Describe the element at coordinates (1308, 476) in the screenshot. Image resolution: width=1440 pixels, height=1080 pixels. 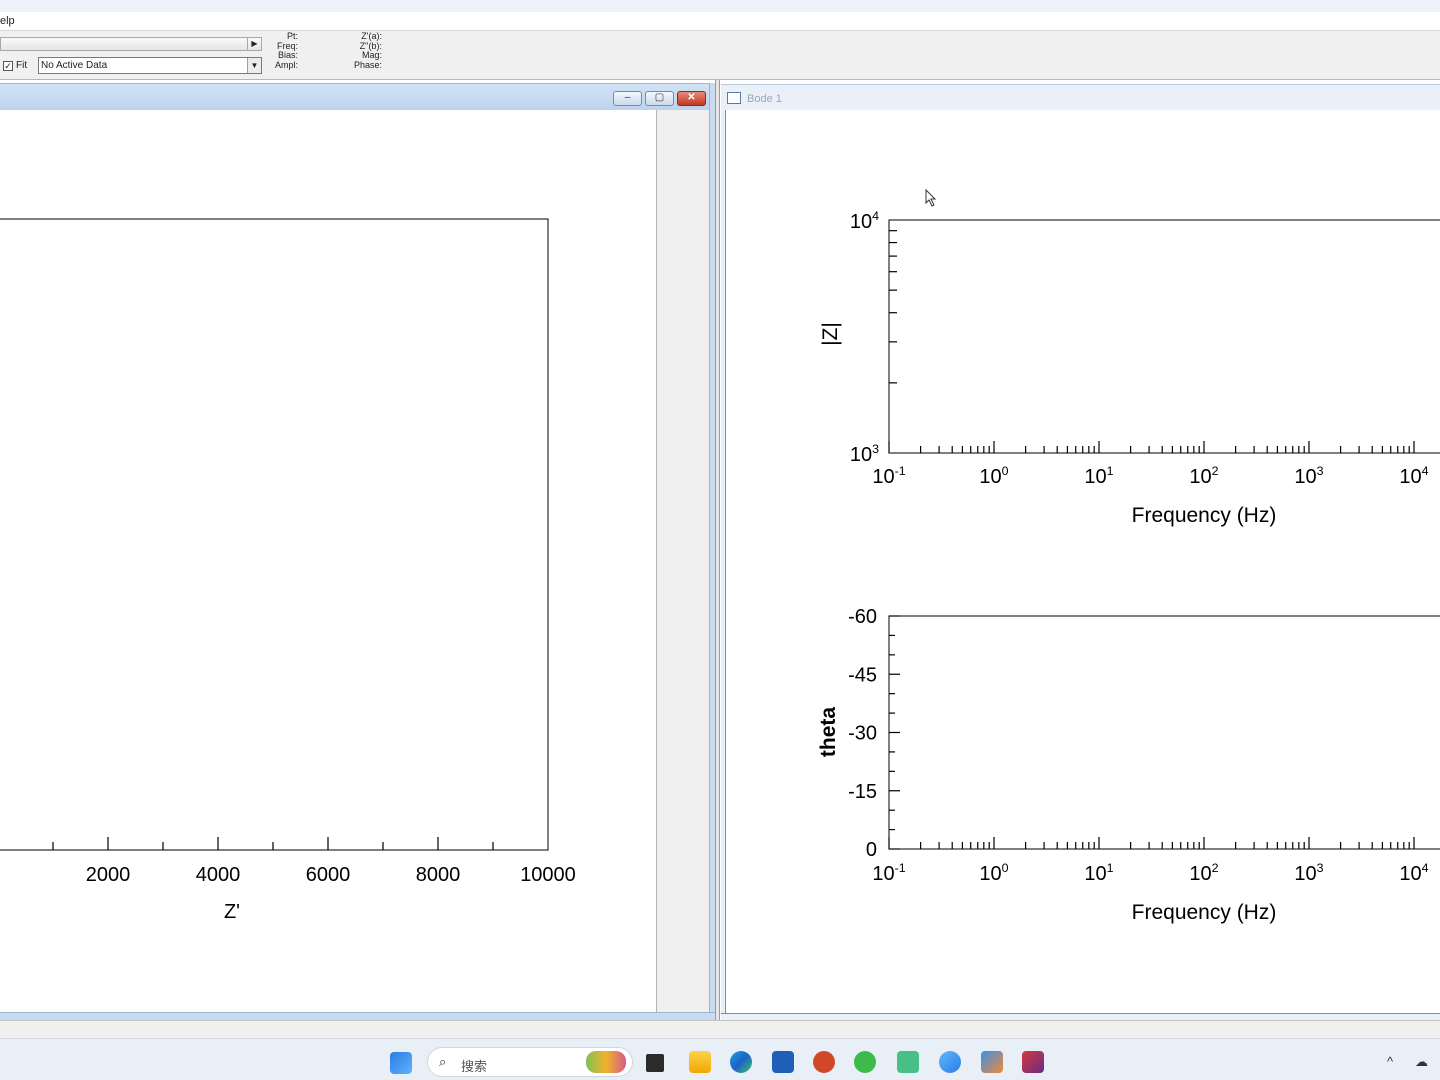
I see `bode-mag-x-tick-label: 103` at that location.